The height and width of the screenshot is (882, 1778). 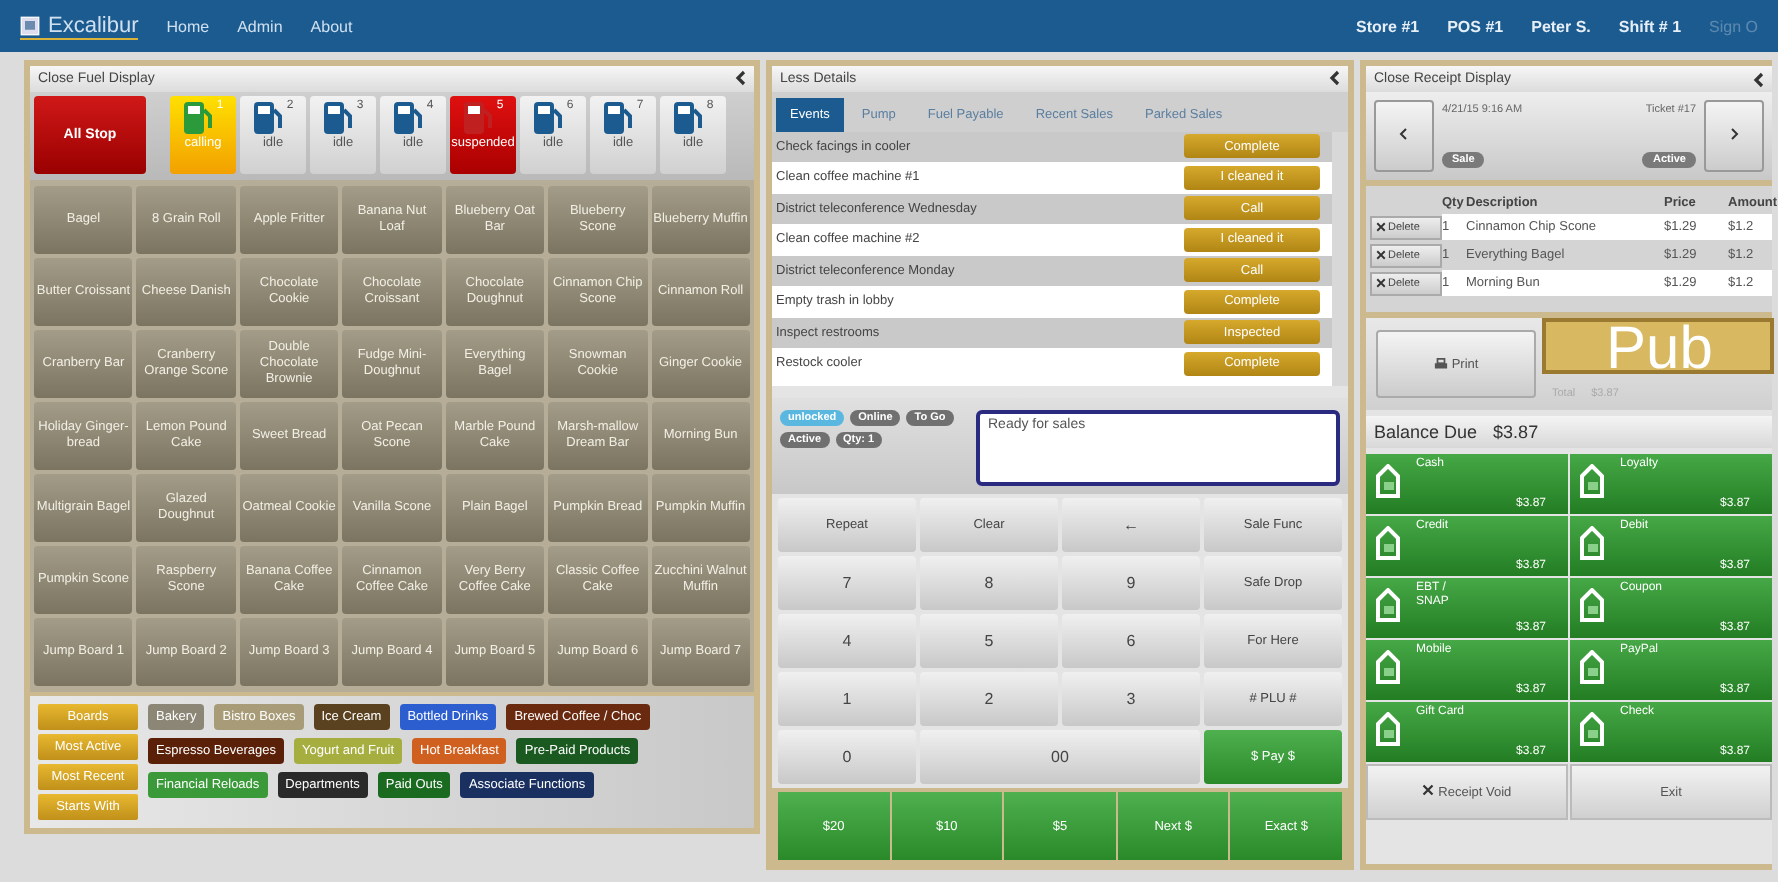 What do you see at coordinates (1131, 699) in the screenshot?
I see `keypad-button: 3` at bounding box center [1131, 699].